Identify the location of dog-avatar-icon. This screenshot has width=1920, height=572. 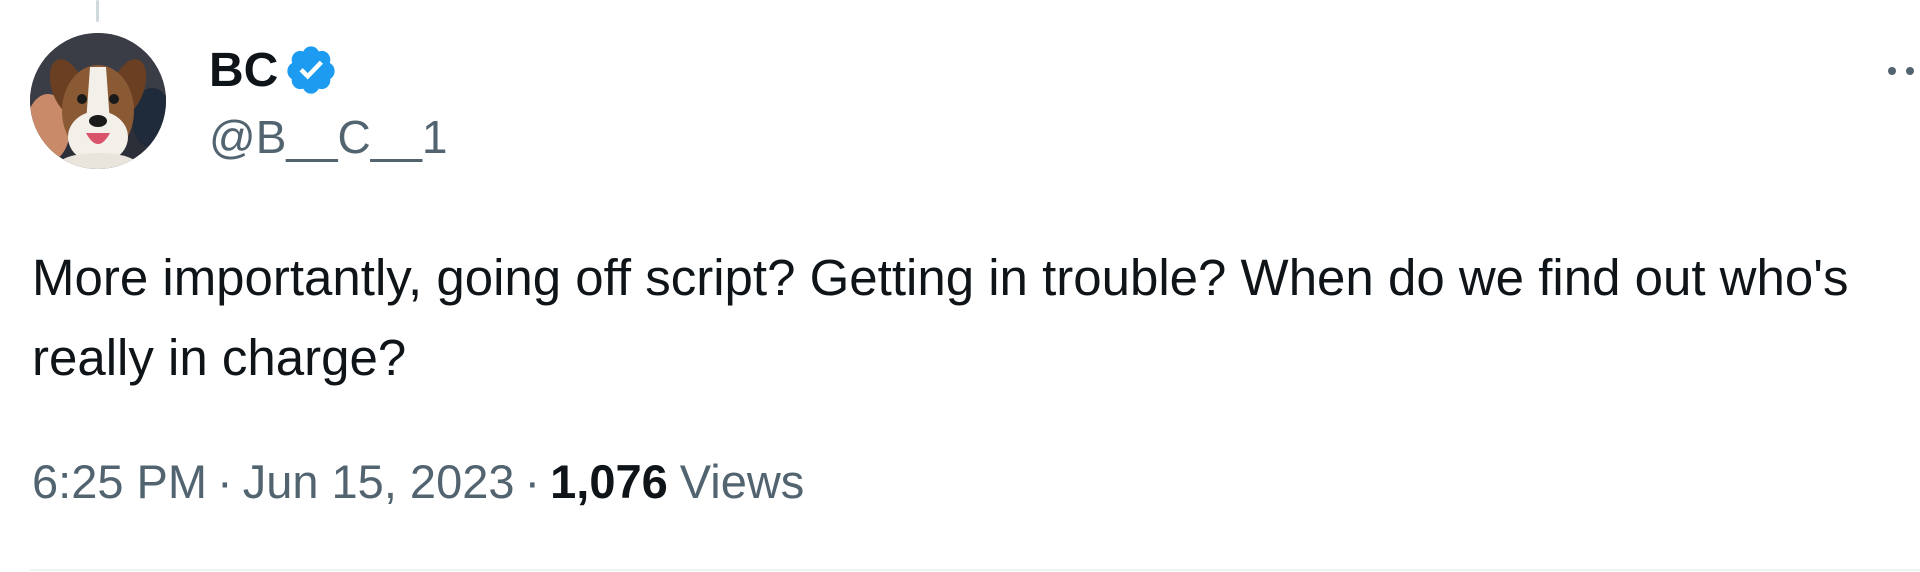
(98, 101).